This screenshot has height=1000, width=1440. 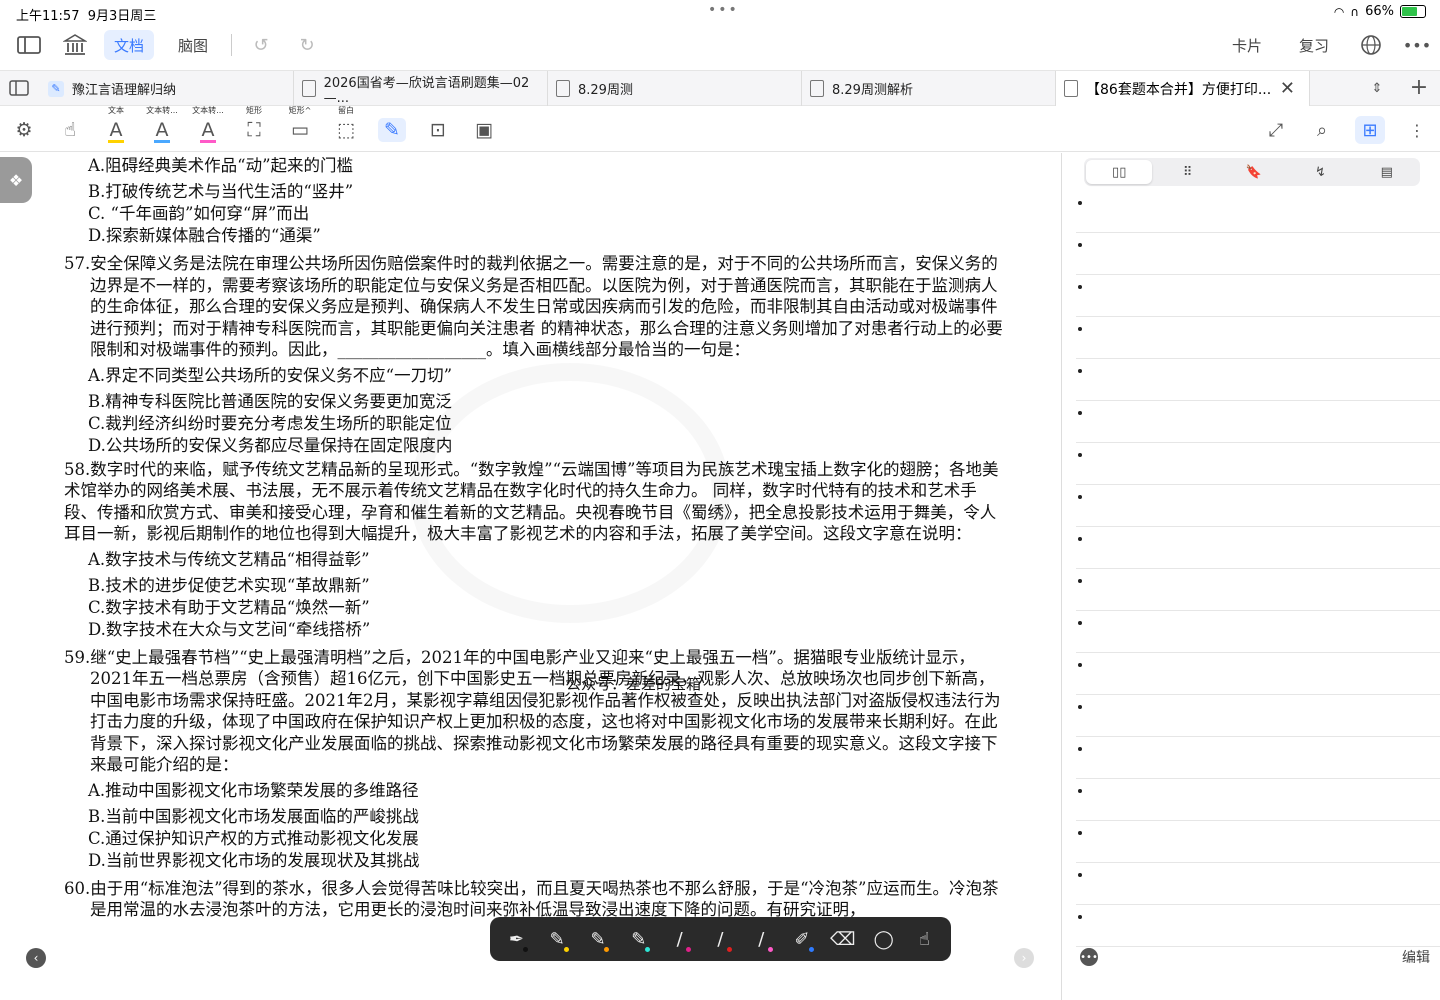 I want to click on fullscreen-icon: ⤢, so click(x=1276, y=130).